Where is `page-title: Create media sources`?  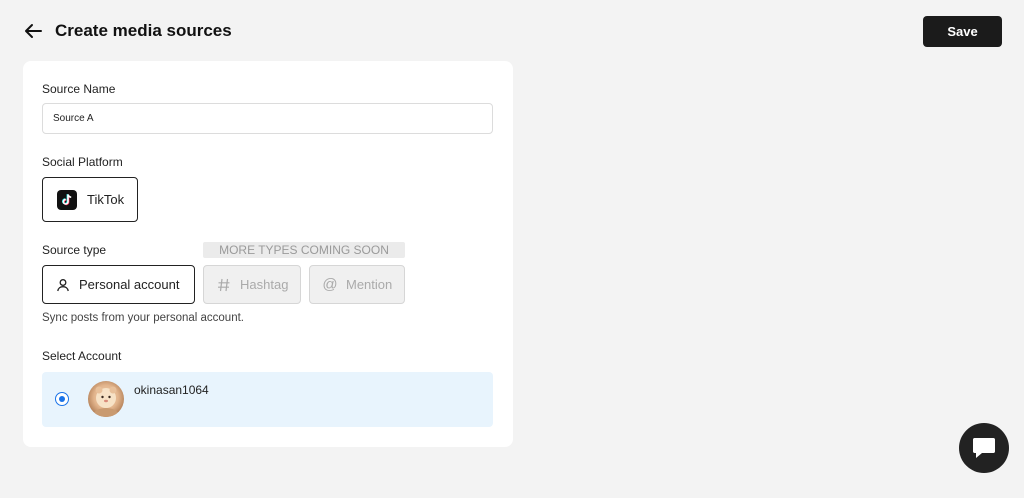
page-title: Create media sources is located at coordinates (143, 30).